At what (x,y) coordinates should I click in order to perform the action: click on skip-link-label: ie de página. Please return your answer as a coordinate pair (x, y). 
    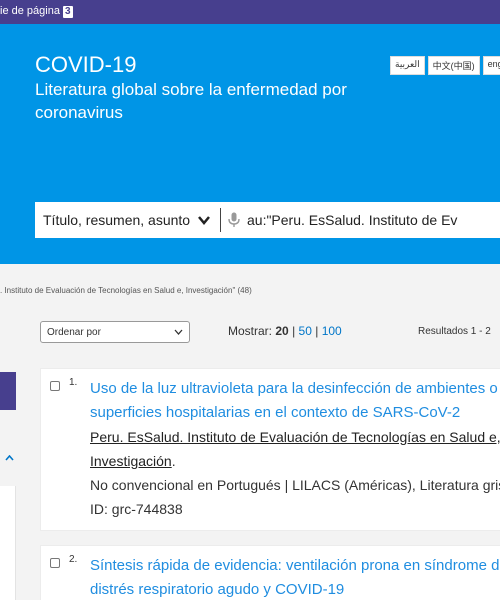
    Looking at the image, I should click on (30, 11).